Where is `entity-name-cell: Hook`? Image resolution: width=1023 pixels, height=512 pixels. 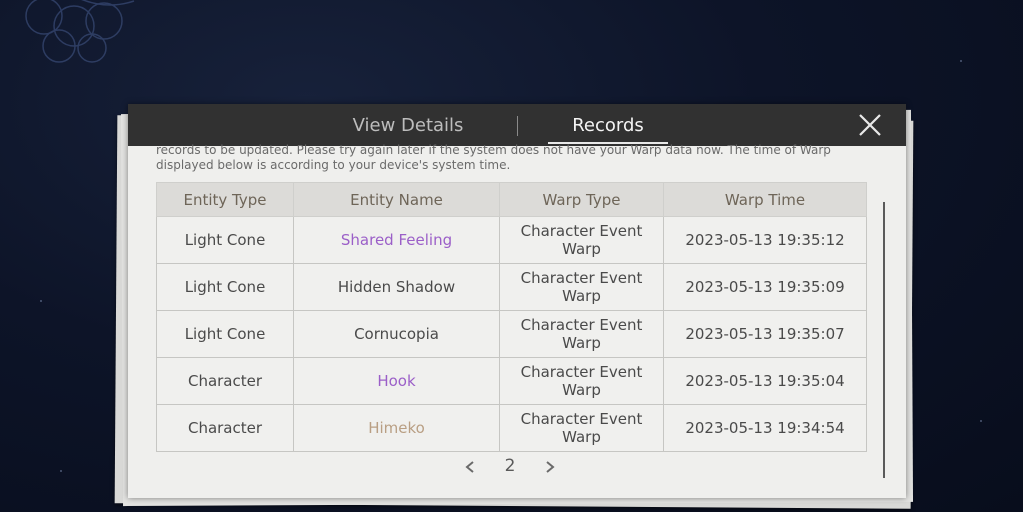 entity-name-cell: Hook is located at coordinates (396, 381).